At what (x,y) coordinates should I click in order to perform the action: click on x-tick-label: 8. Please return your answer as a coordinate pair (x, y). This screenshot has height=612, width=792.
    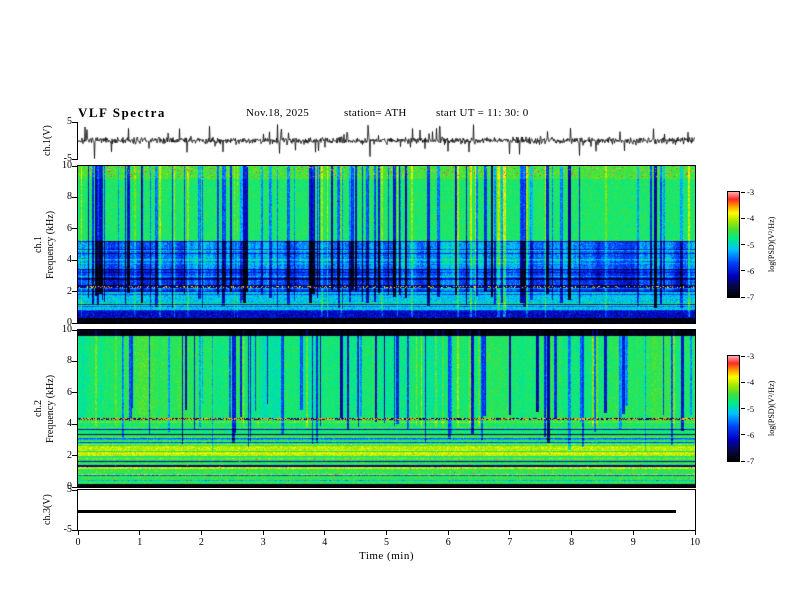
    Looking at the image, I should click on (572, 542).